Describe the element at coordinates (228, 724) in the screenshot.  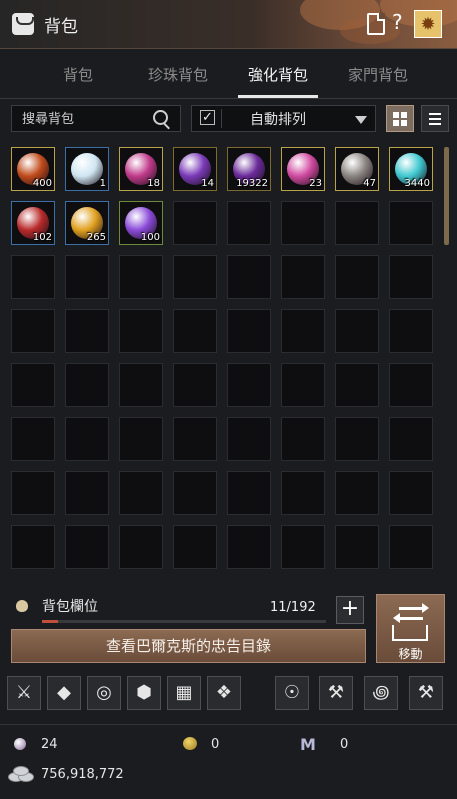
I see `divider` at that location.